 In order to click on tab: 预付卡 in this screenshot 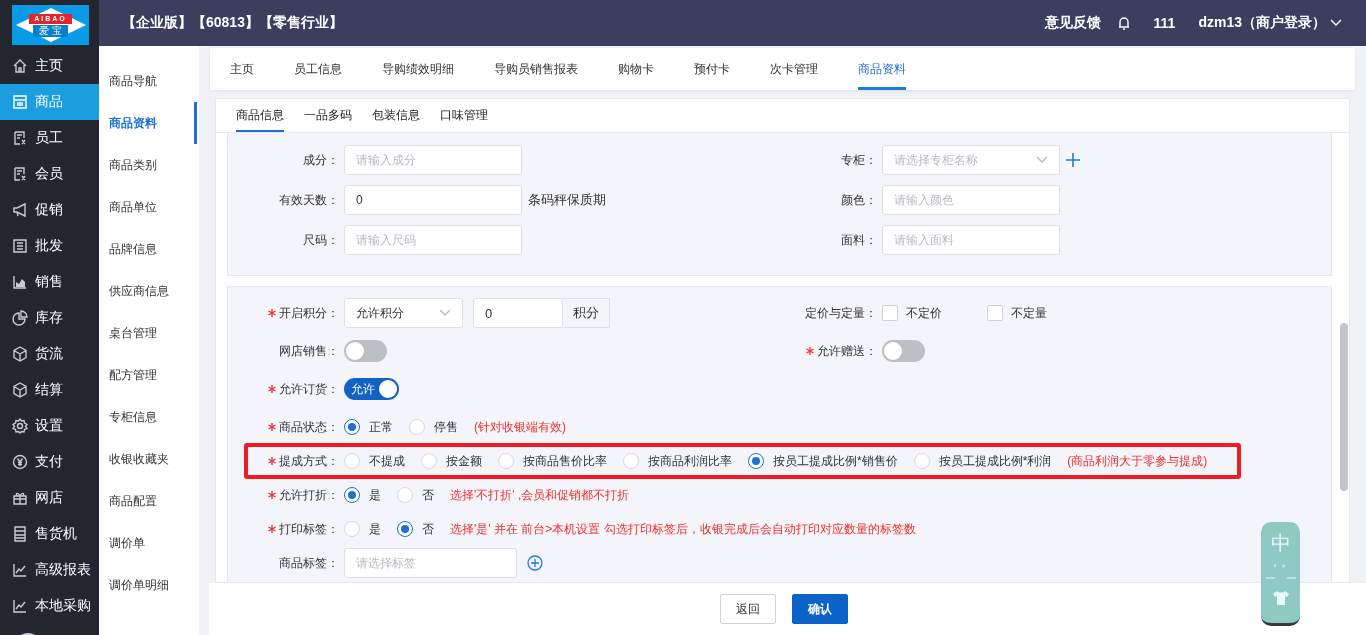, I will do `click(712, 69)`.